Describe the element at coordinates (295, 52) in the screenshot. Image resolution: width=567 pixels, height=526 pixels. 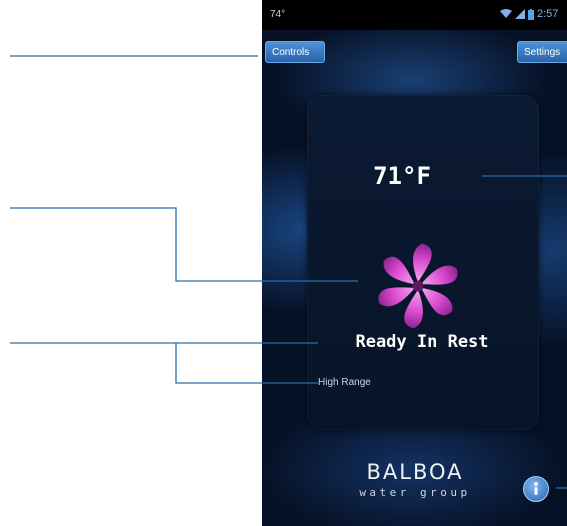
I see `controls-button: Controls` at that location.